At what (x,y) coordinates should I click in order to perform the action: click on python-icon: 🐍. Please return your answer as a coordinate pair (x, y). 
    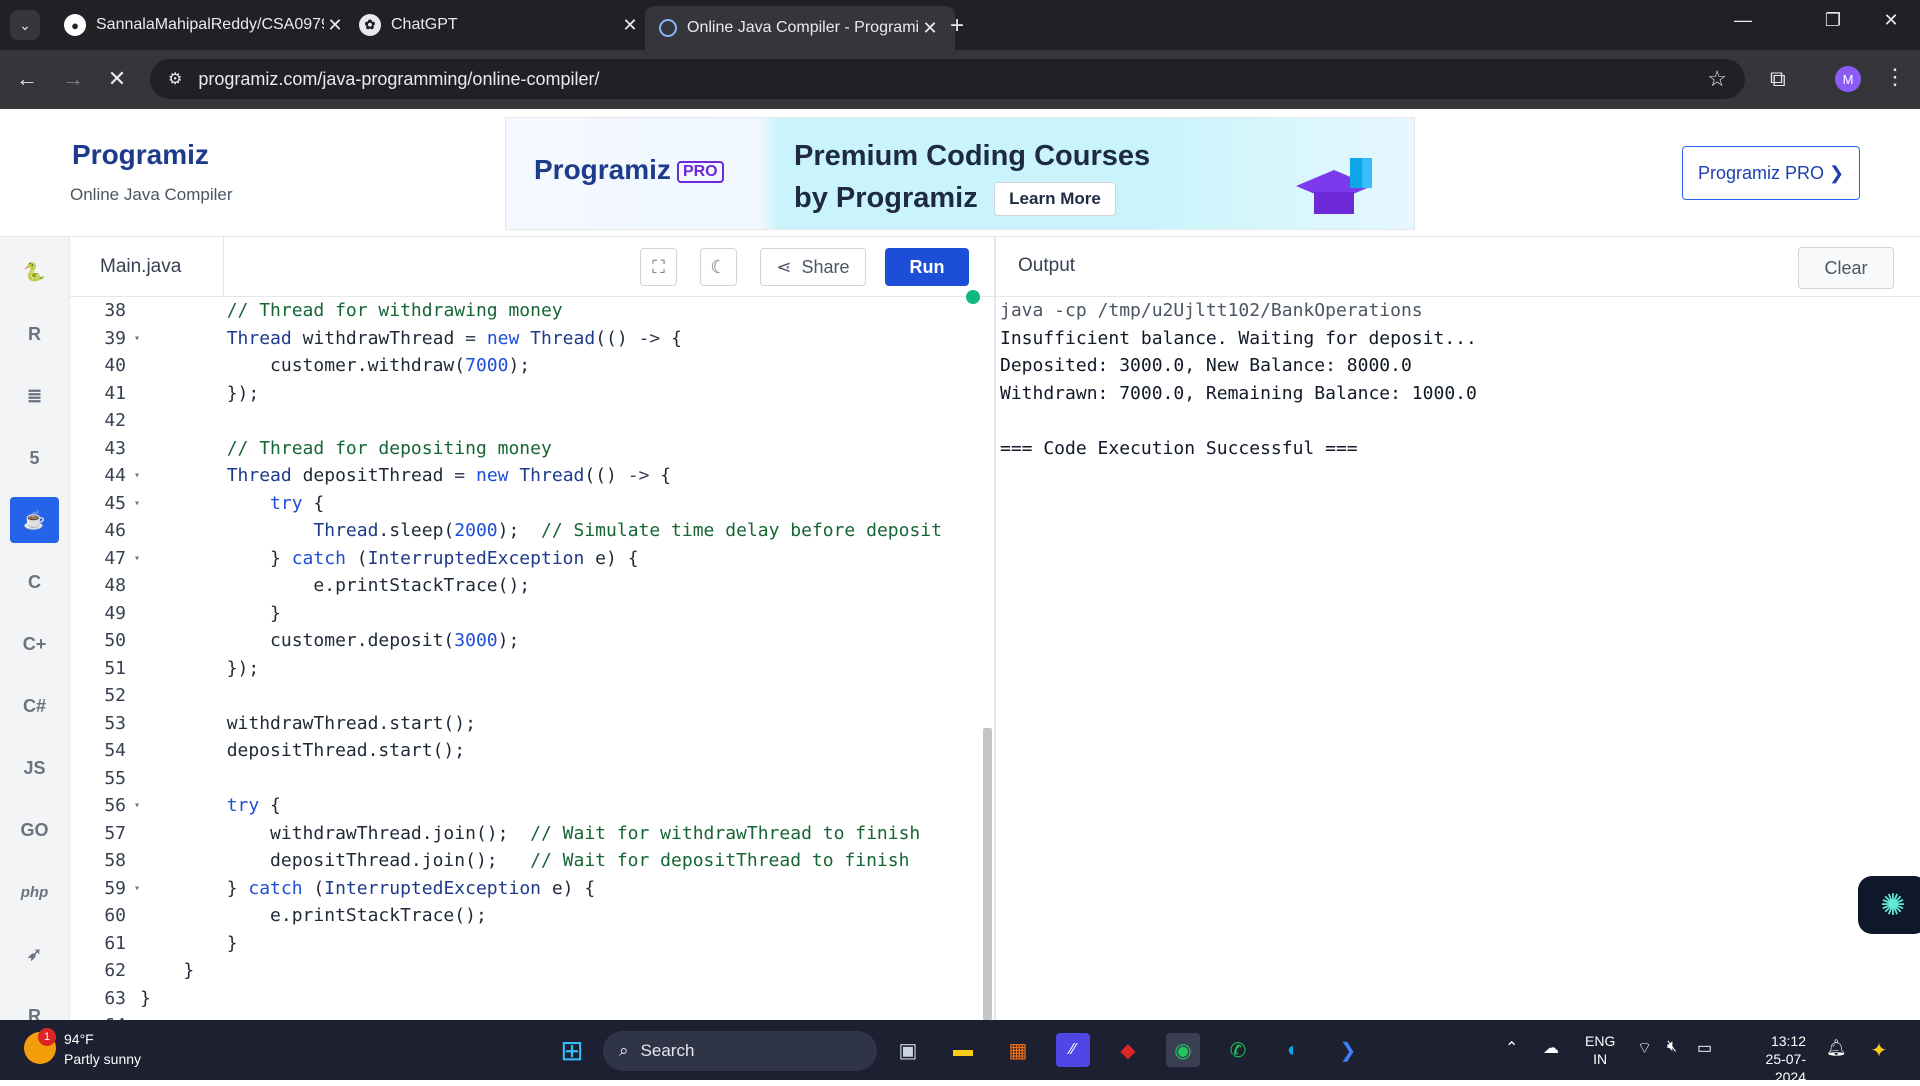
    Looking at the image, I should click on (34, 272).